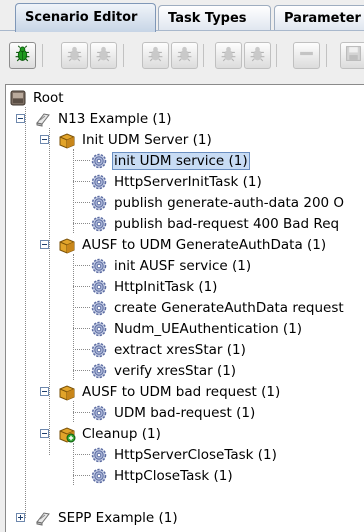 The height and width of the screenshot is (532, 364). I want to click on tree-node-label: Cleanup (1), so click(121, 433).